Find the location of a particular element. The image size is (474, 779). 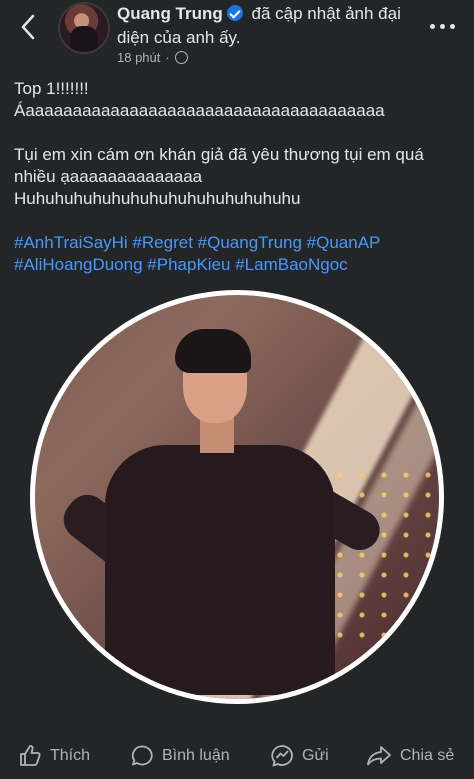

hashtag-link: #QuangTrung is located at coordinates (250, 242).